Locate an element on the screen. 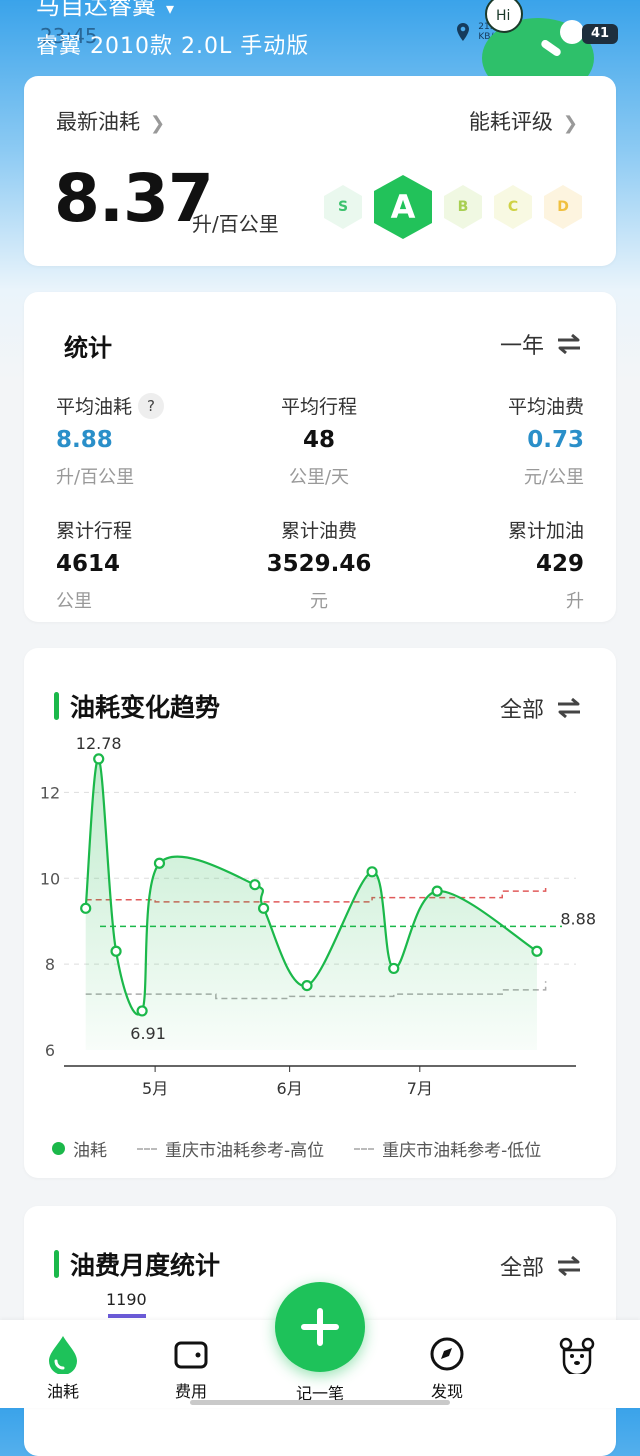 This screenshot has height=1456, width=640. monthly-bar is located at coordinates (127, 1316).